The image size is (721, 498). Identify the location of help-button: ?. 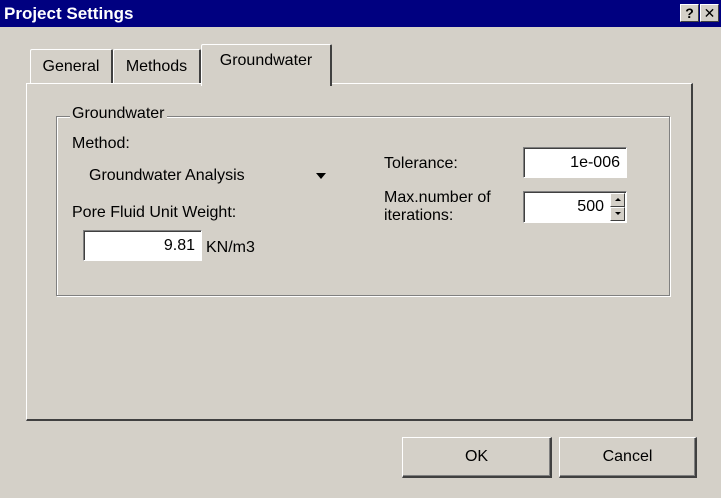
(689, 13).